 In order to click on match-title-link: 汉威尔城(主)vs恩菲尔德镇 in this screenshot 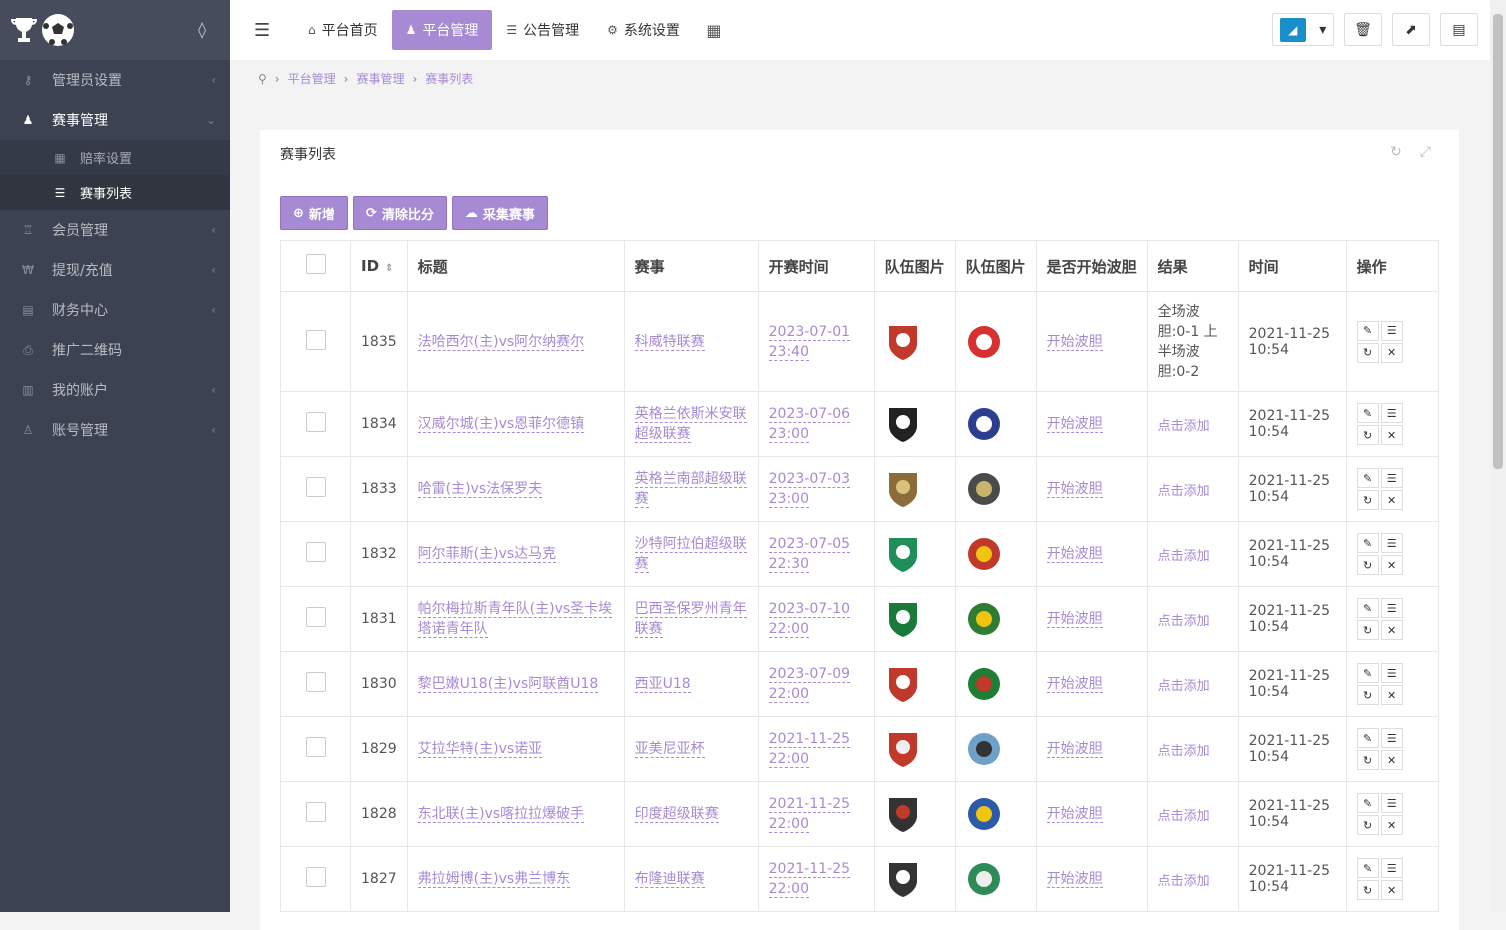, I will do `click(501, 424)`.